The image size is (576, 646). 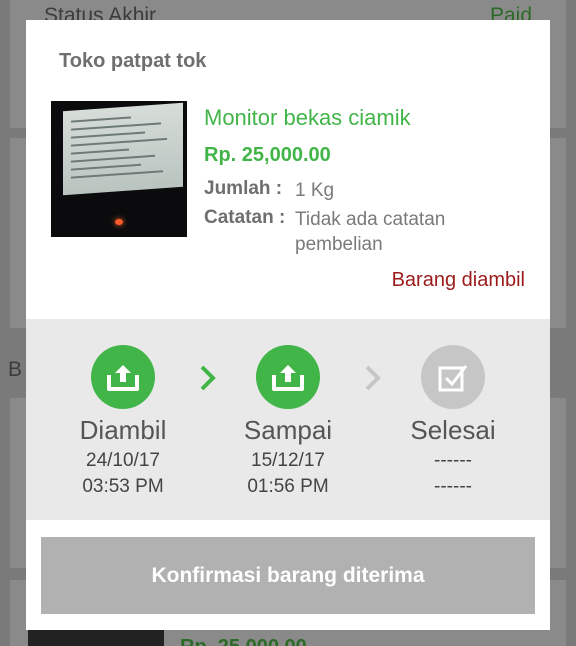 What do you see at coordinates (15, 369) in the screenshot?
I see `background-section-title: B` at bounding box center [15, 369].